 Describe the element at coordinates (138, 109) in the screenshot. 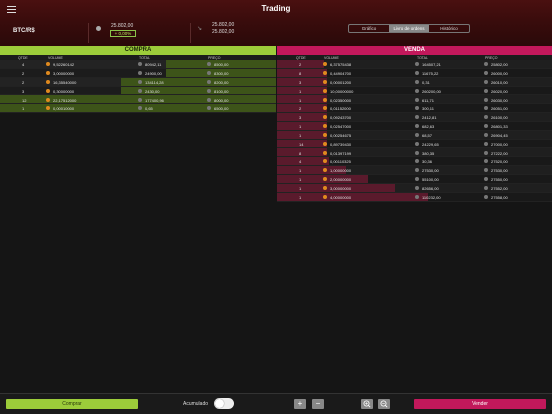

I see `order-row: 1 0,00010000 0,65 6500,00` at that location.